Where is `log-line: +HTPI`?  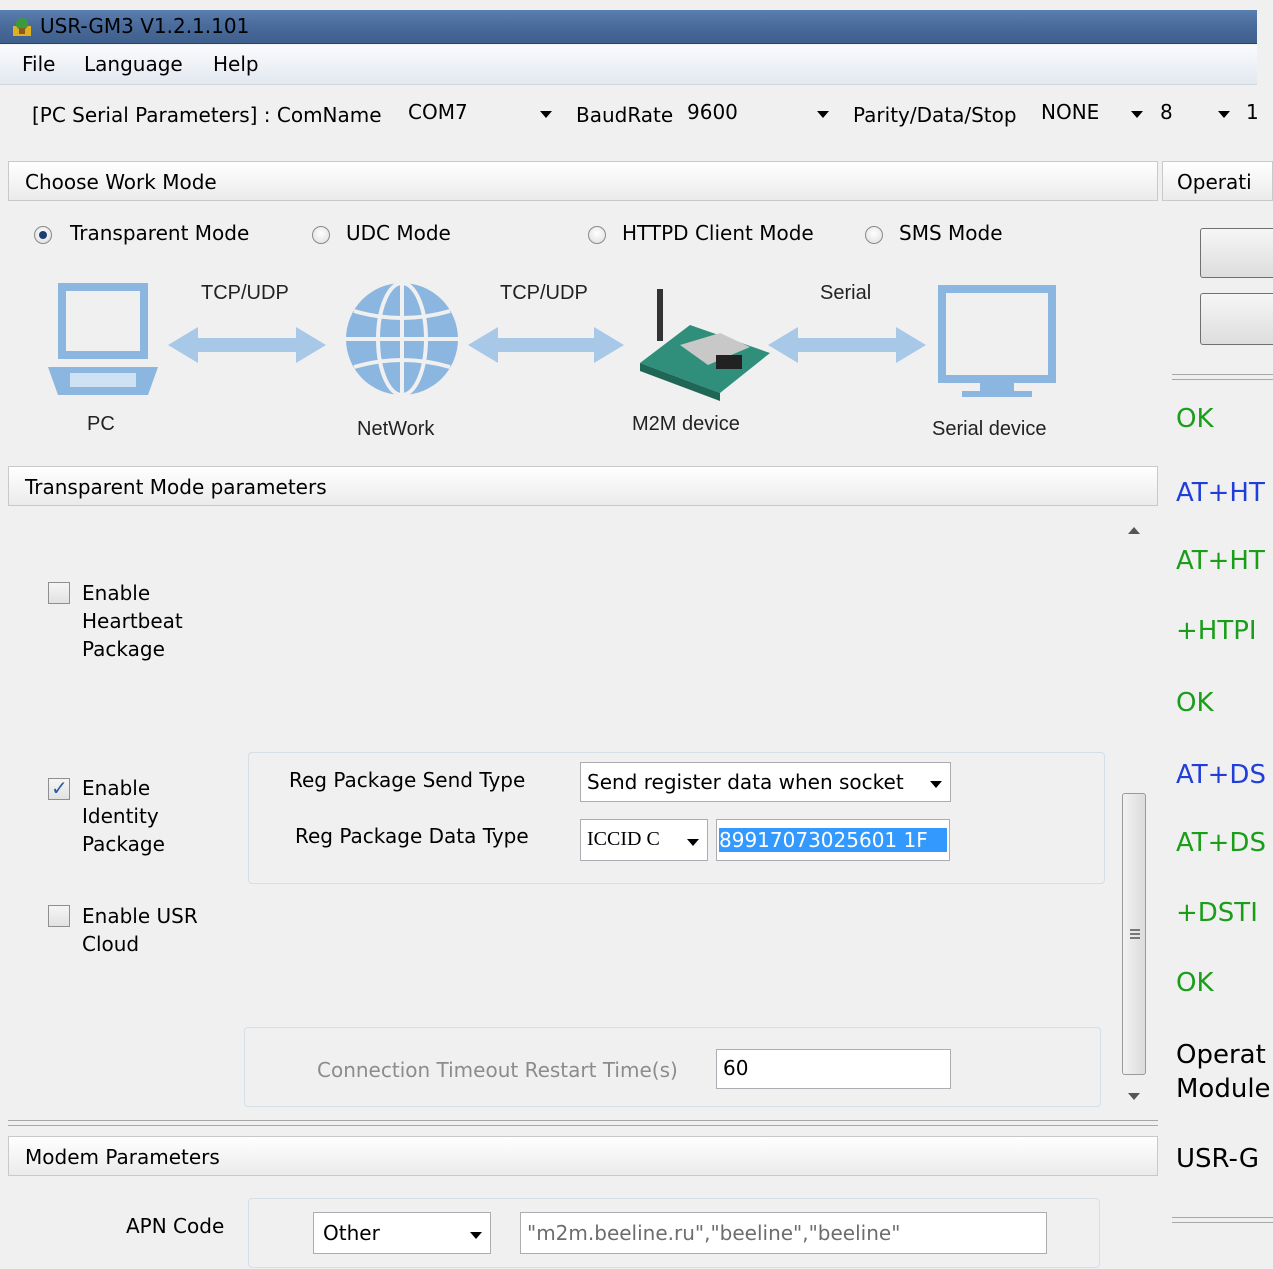 log-line: +HTPI is located at coordinates (1216, 631).